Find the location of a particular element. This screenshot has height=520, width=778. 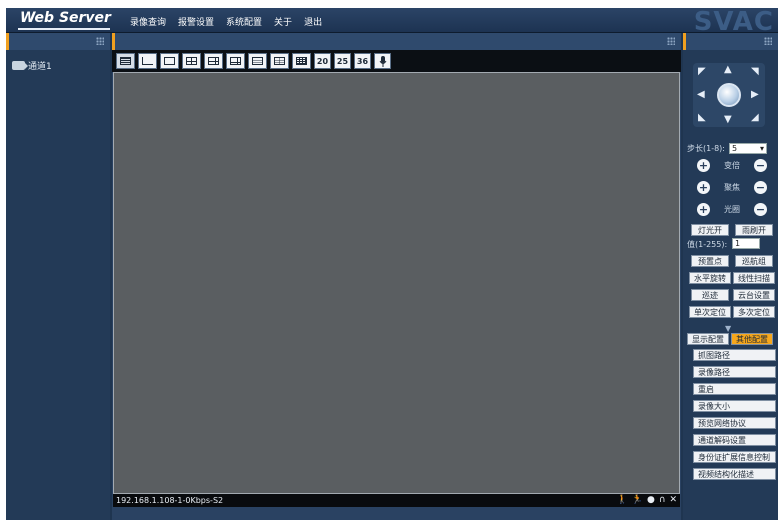

menu-logout: 退出 is located at coordinates (313, 21).